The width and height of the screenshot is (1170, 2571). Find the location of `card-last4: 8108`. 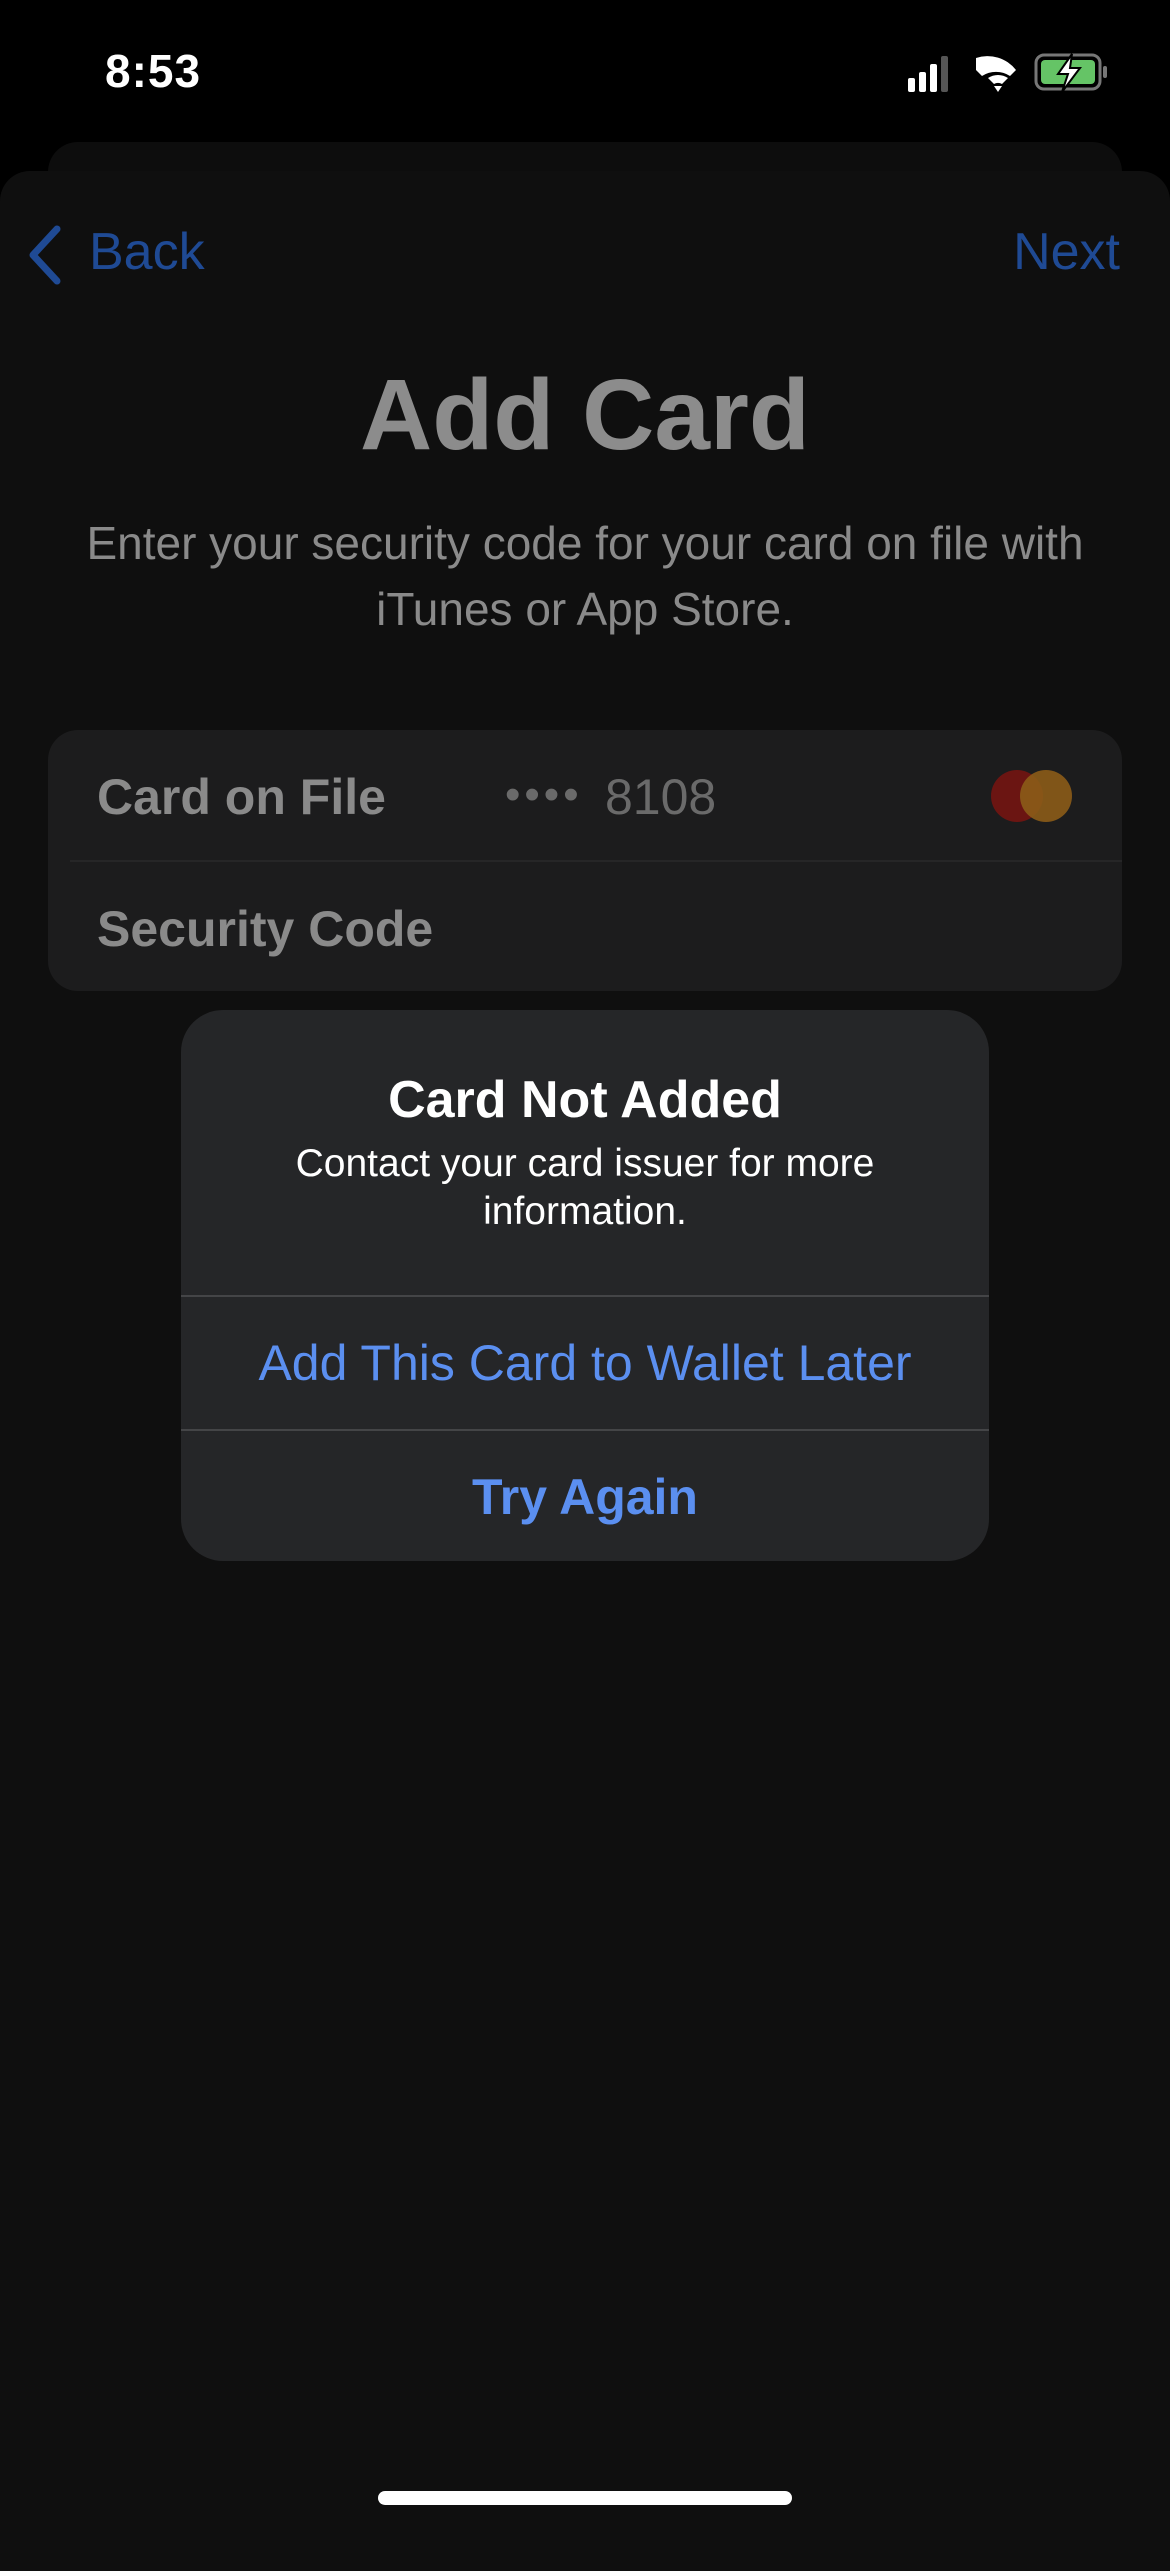

card-last4: 8108 is located at coordinates (661, 797).